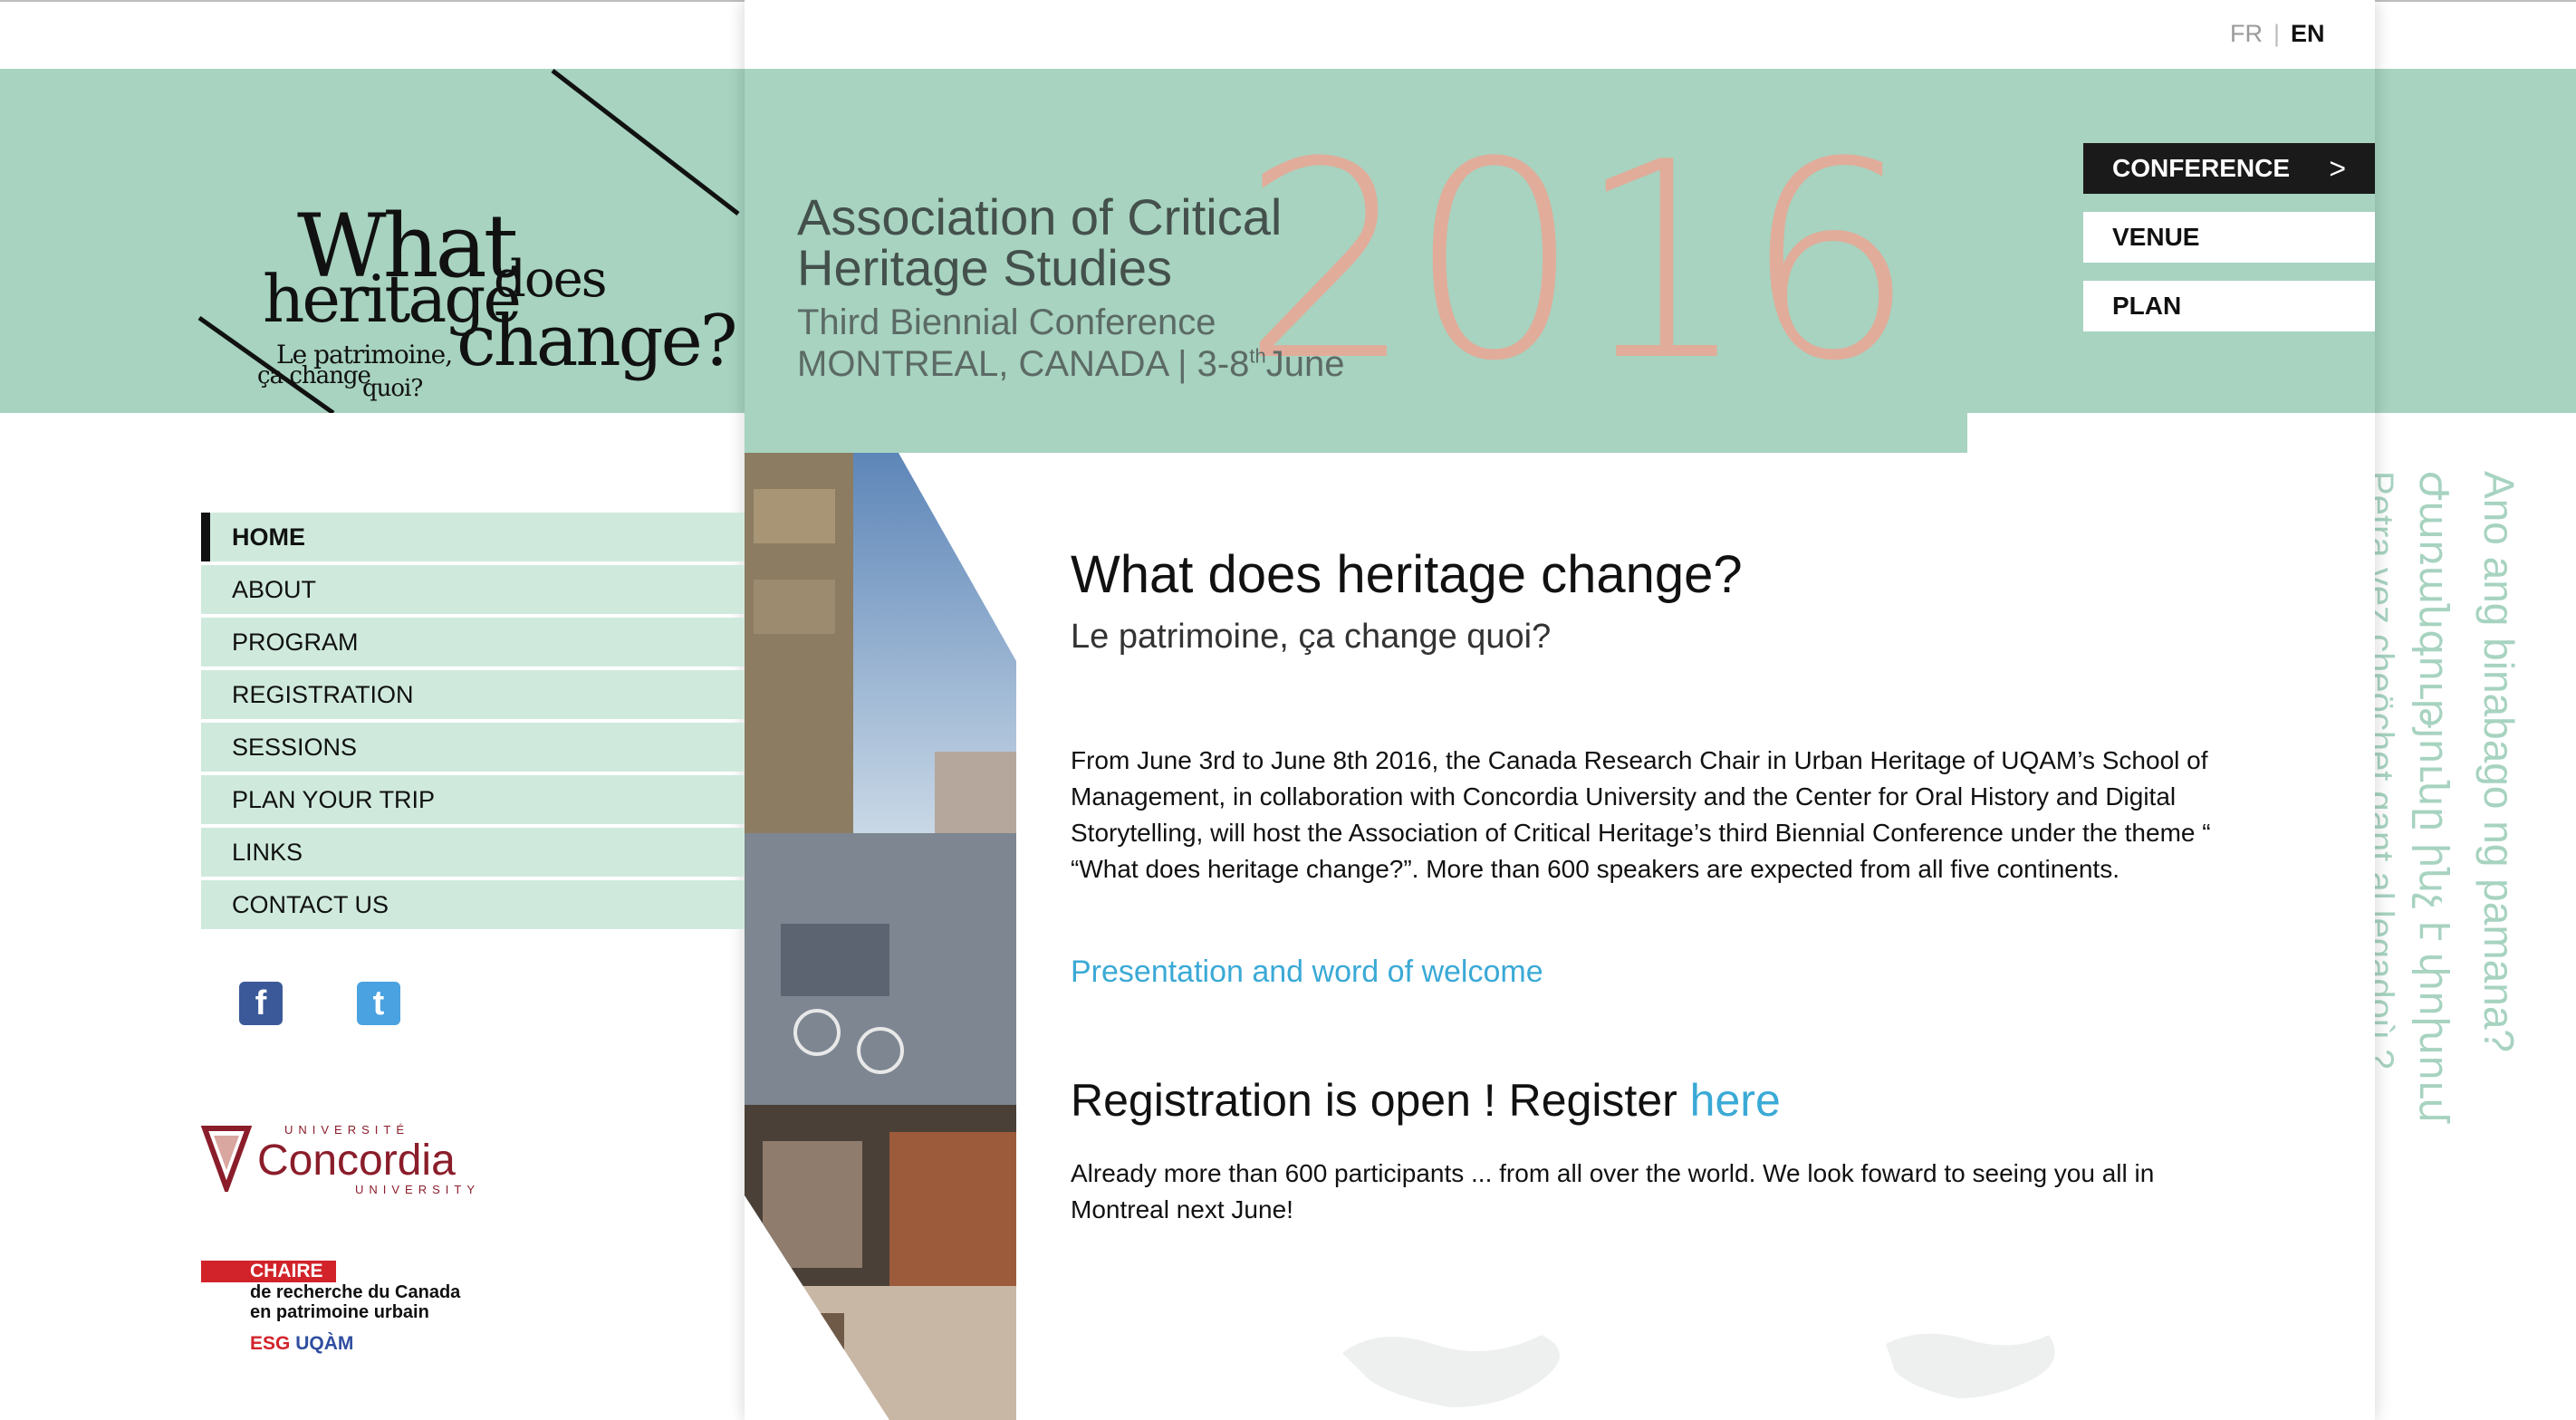 Image resolution: width=2576 pixels, height=1420 pixels. What do you see at coordinates (1257, 356) in the screenshot?
I see `banner-location-sup: th` at bounding box center [1257, 356].